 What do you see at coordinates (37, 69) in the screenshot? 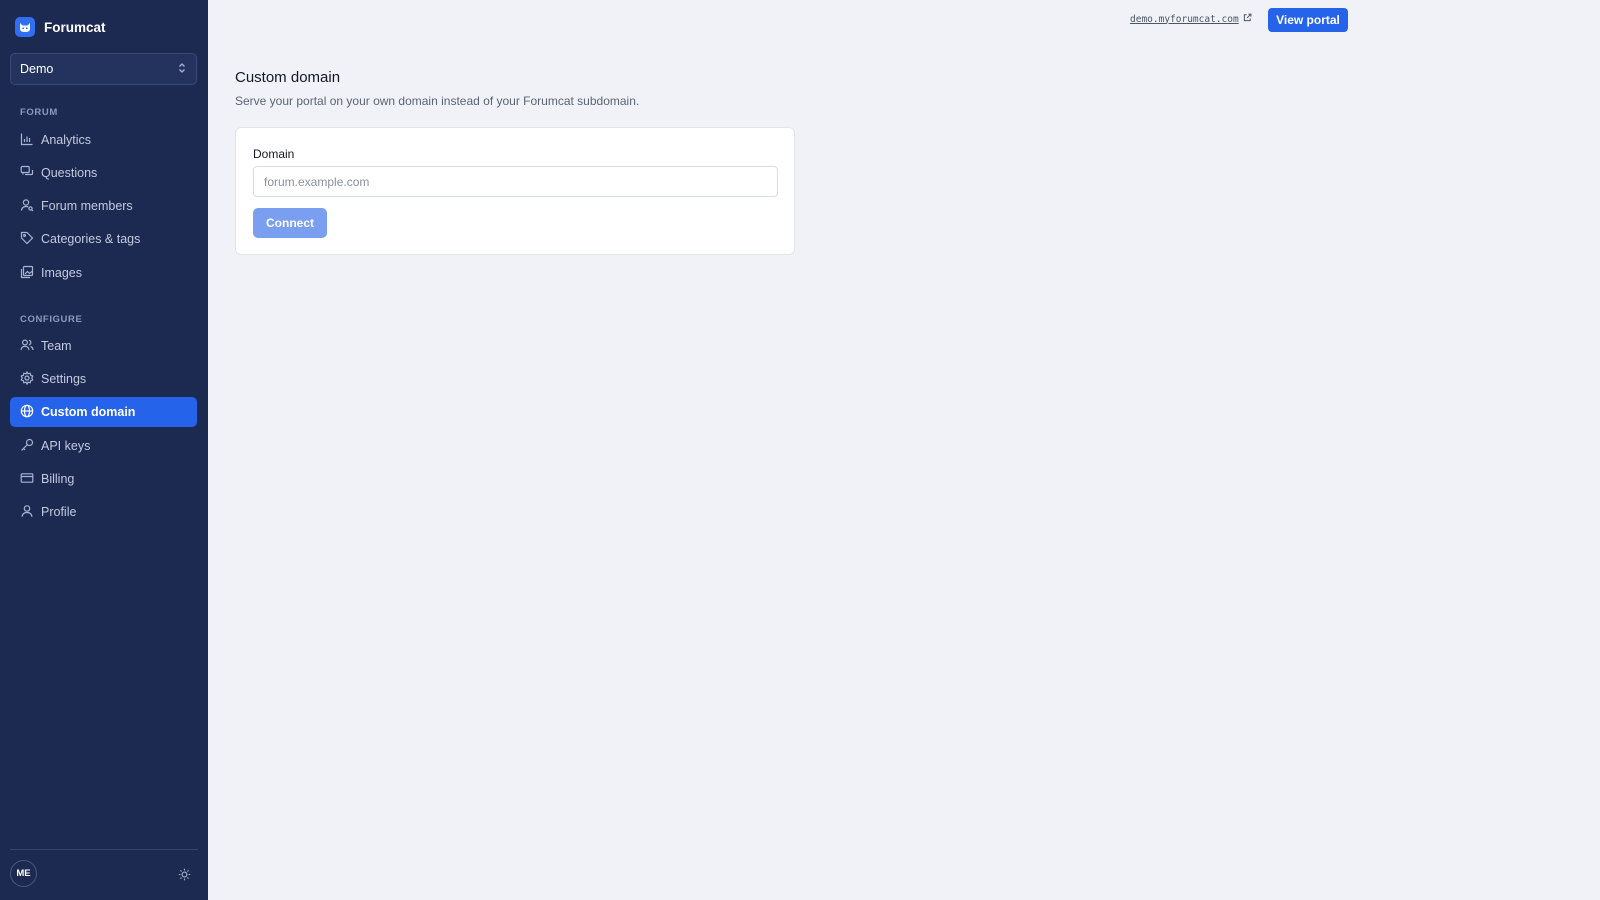
I see `workspace-selected: Demo` at bounding box center [37, 69].